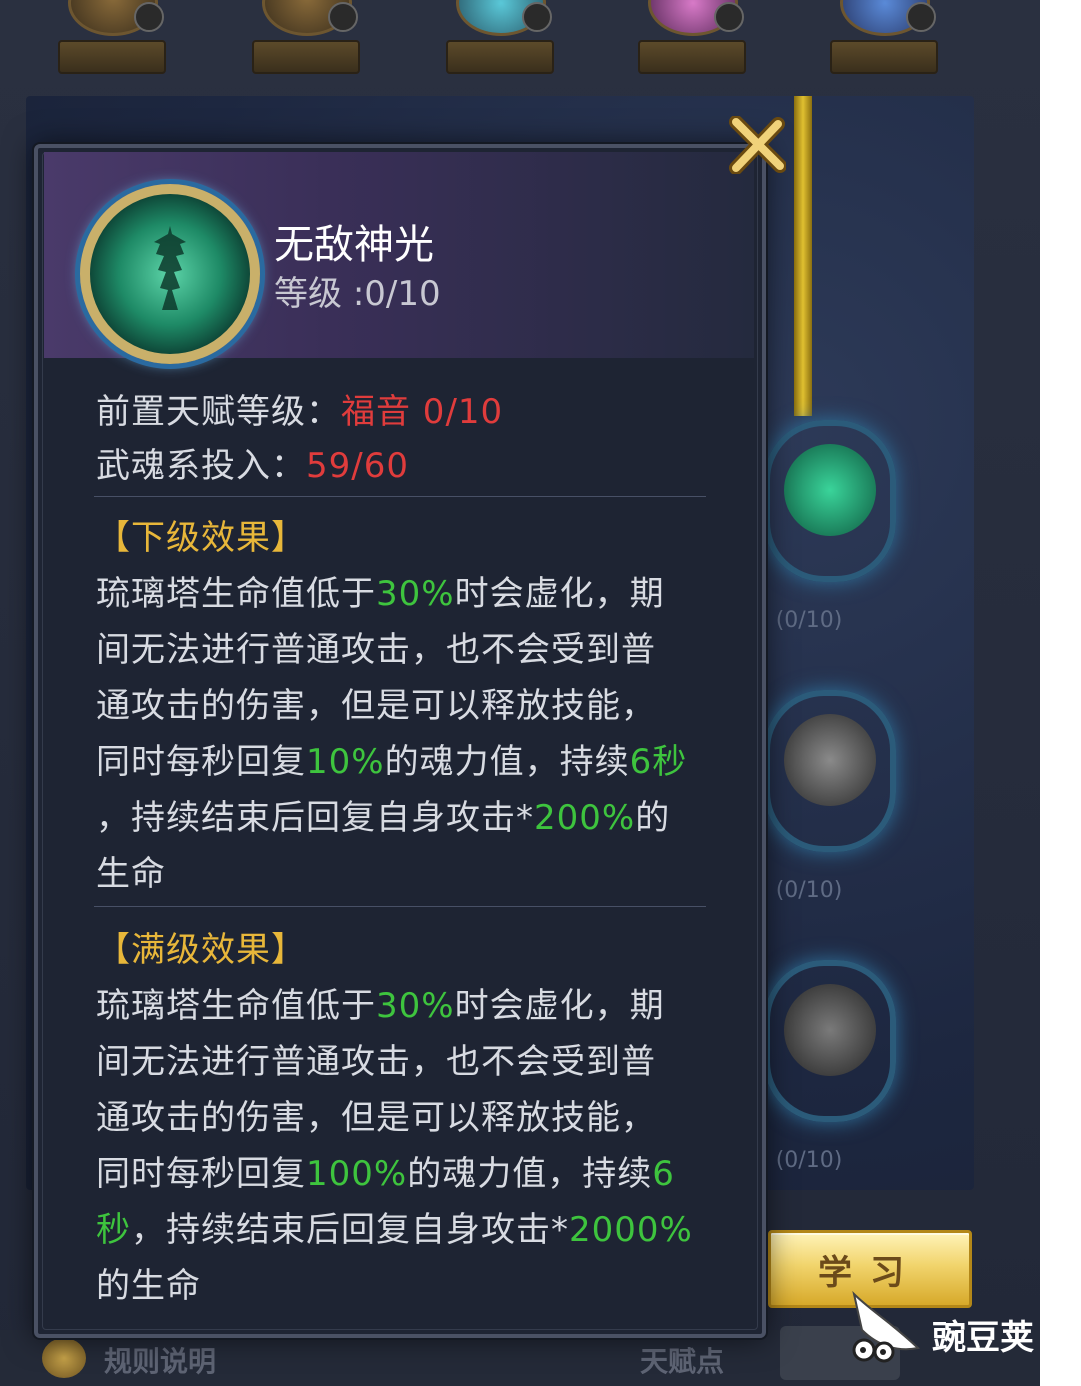  I want to click on prereq-value: 福音 0/10, so click(422, 412).